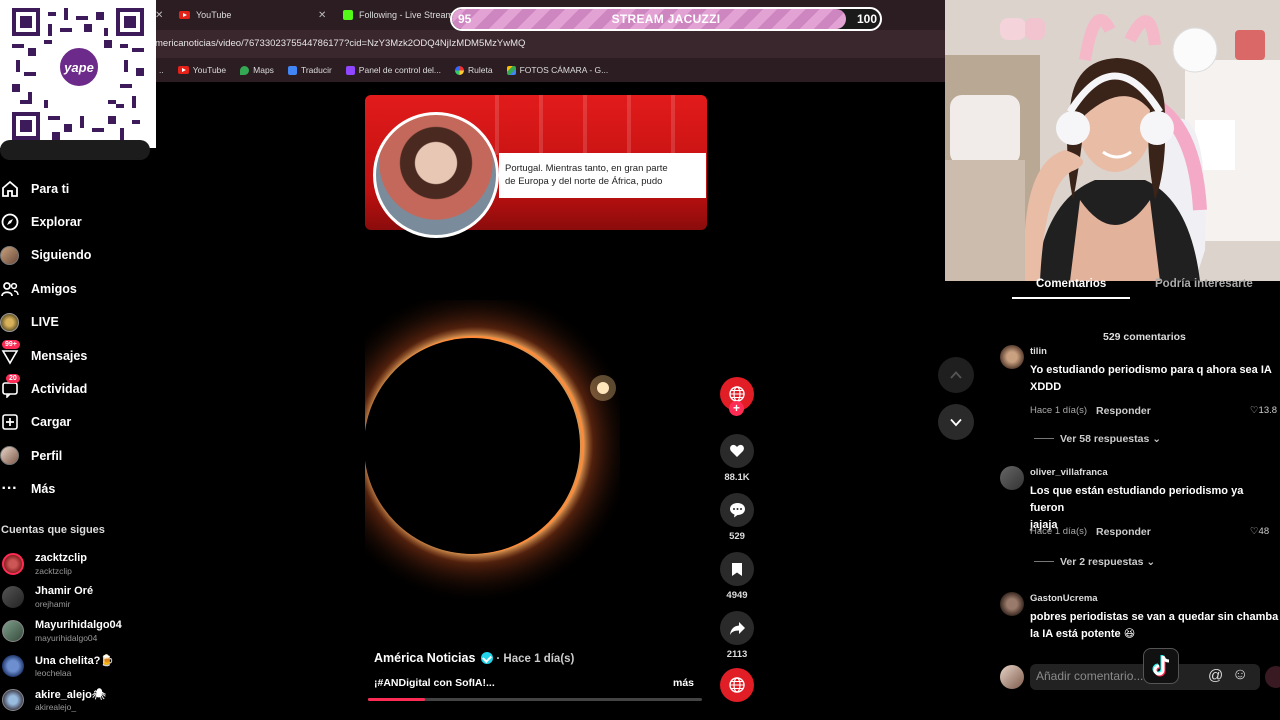 This screenshot has height=720, width=1280. Describe the element at coordinates (1240, 675) in the screenshot. I see `emoji-icon: ☺` at that location.